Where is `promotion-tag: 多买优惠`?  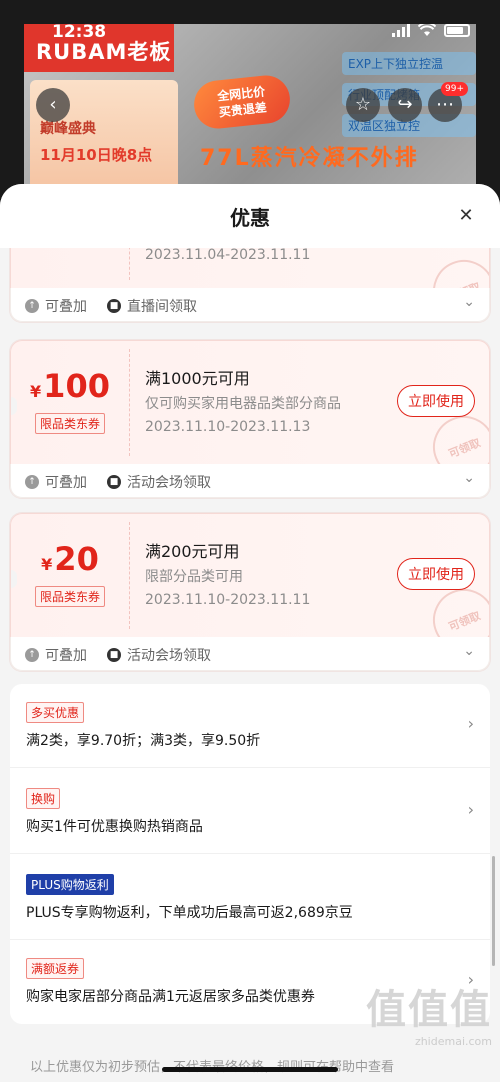
promotion-tag: 多买优惠 is located at coordinates (55, 712).